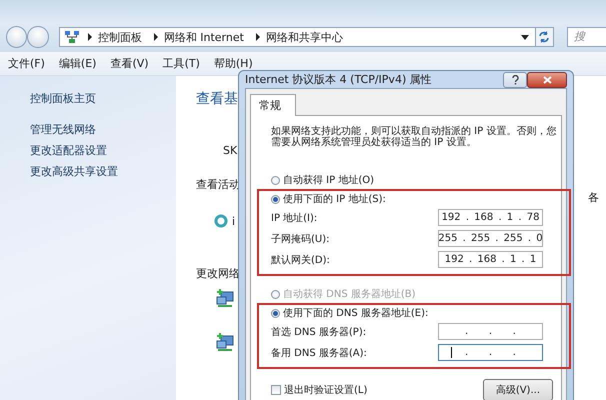 The height and width of the screenshot is (400, 606). What do you see at coordinates (490, 259) in the screenshot?
I see `address-field: 192 . 168 . 1 . 1` at bounding box center [490, 259].